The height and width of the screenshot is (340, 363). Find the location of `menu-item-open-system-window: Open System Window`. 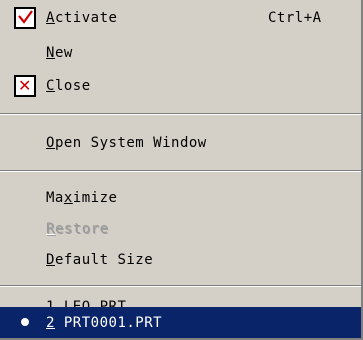

menu-item-open-system-window: Open System Window is located at coordinates (180, 142).